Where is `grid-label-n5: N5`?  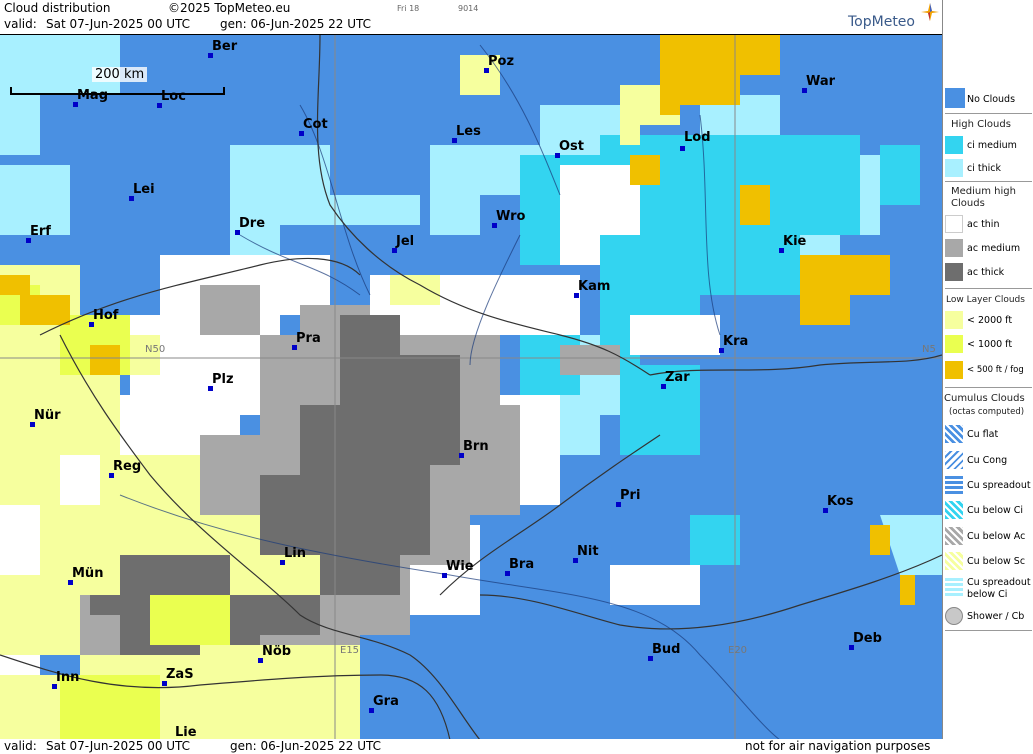 grid-label-n5: N5 is located at coordinates (929, 349).